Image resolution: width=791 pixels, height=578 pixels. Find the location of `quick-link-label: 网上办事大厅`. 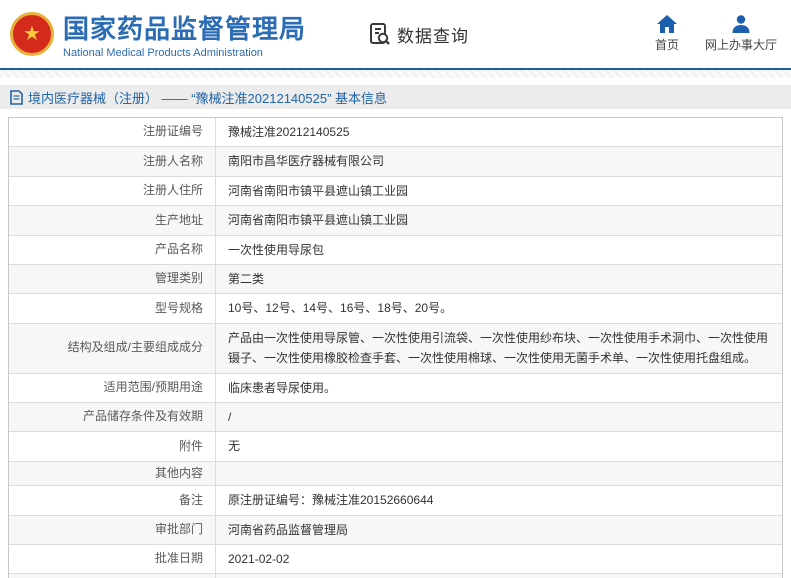

quick-link-label: 网上办事大厅 is located at coordinates (740, 45).